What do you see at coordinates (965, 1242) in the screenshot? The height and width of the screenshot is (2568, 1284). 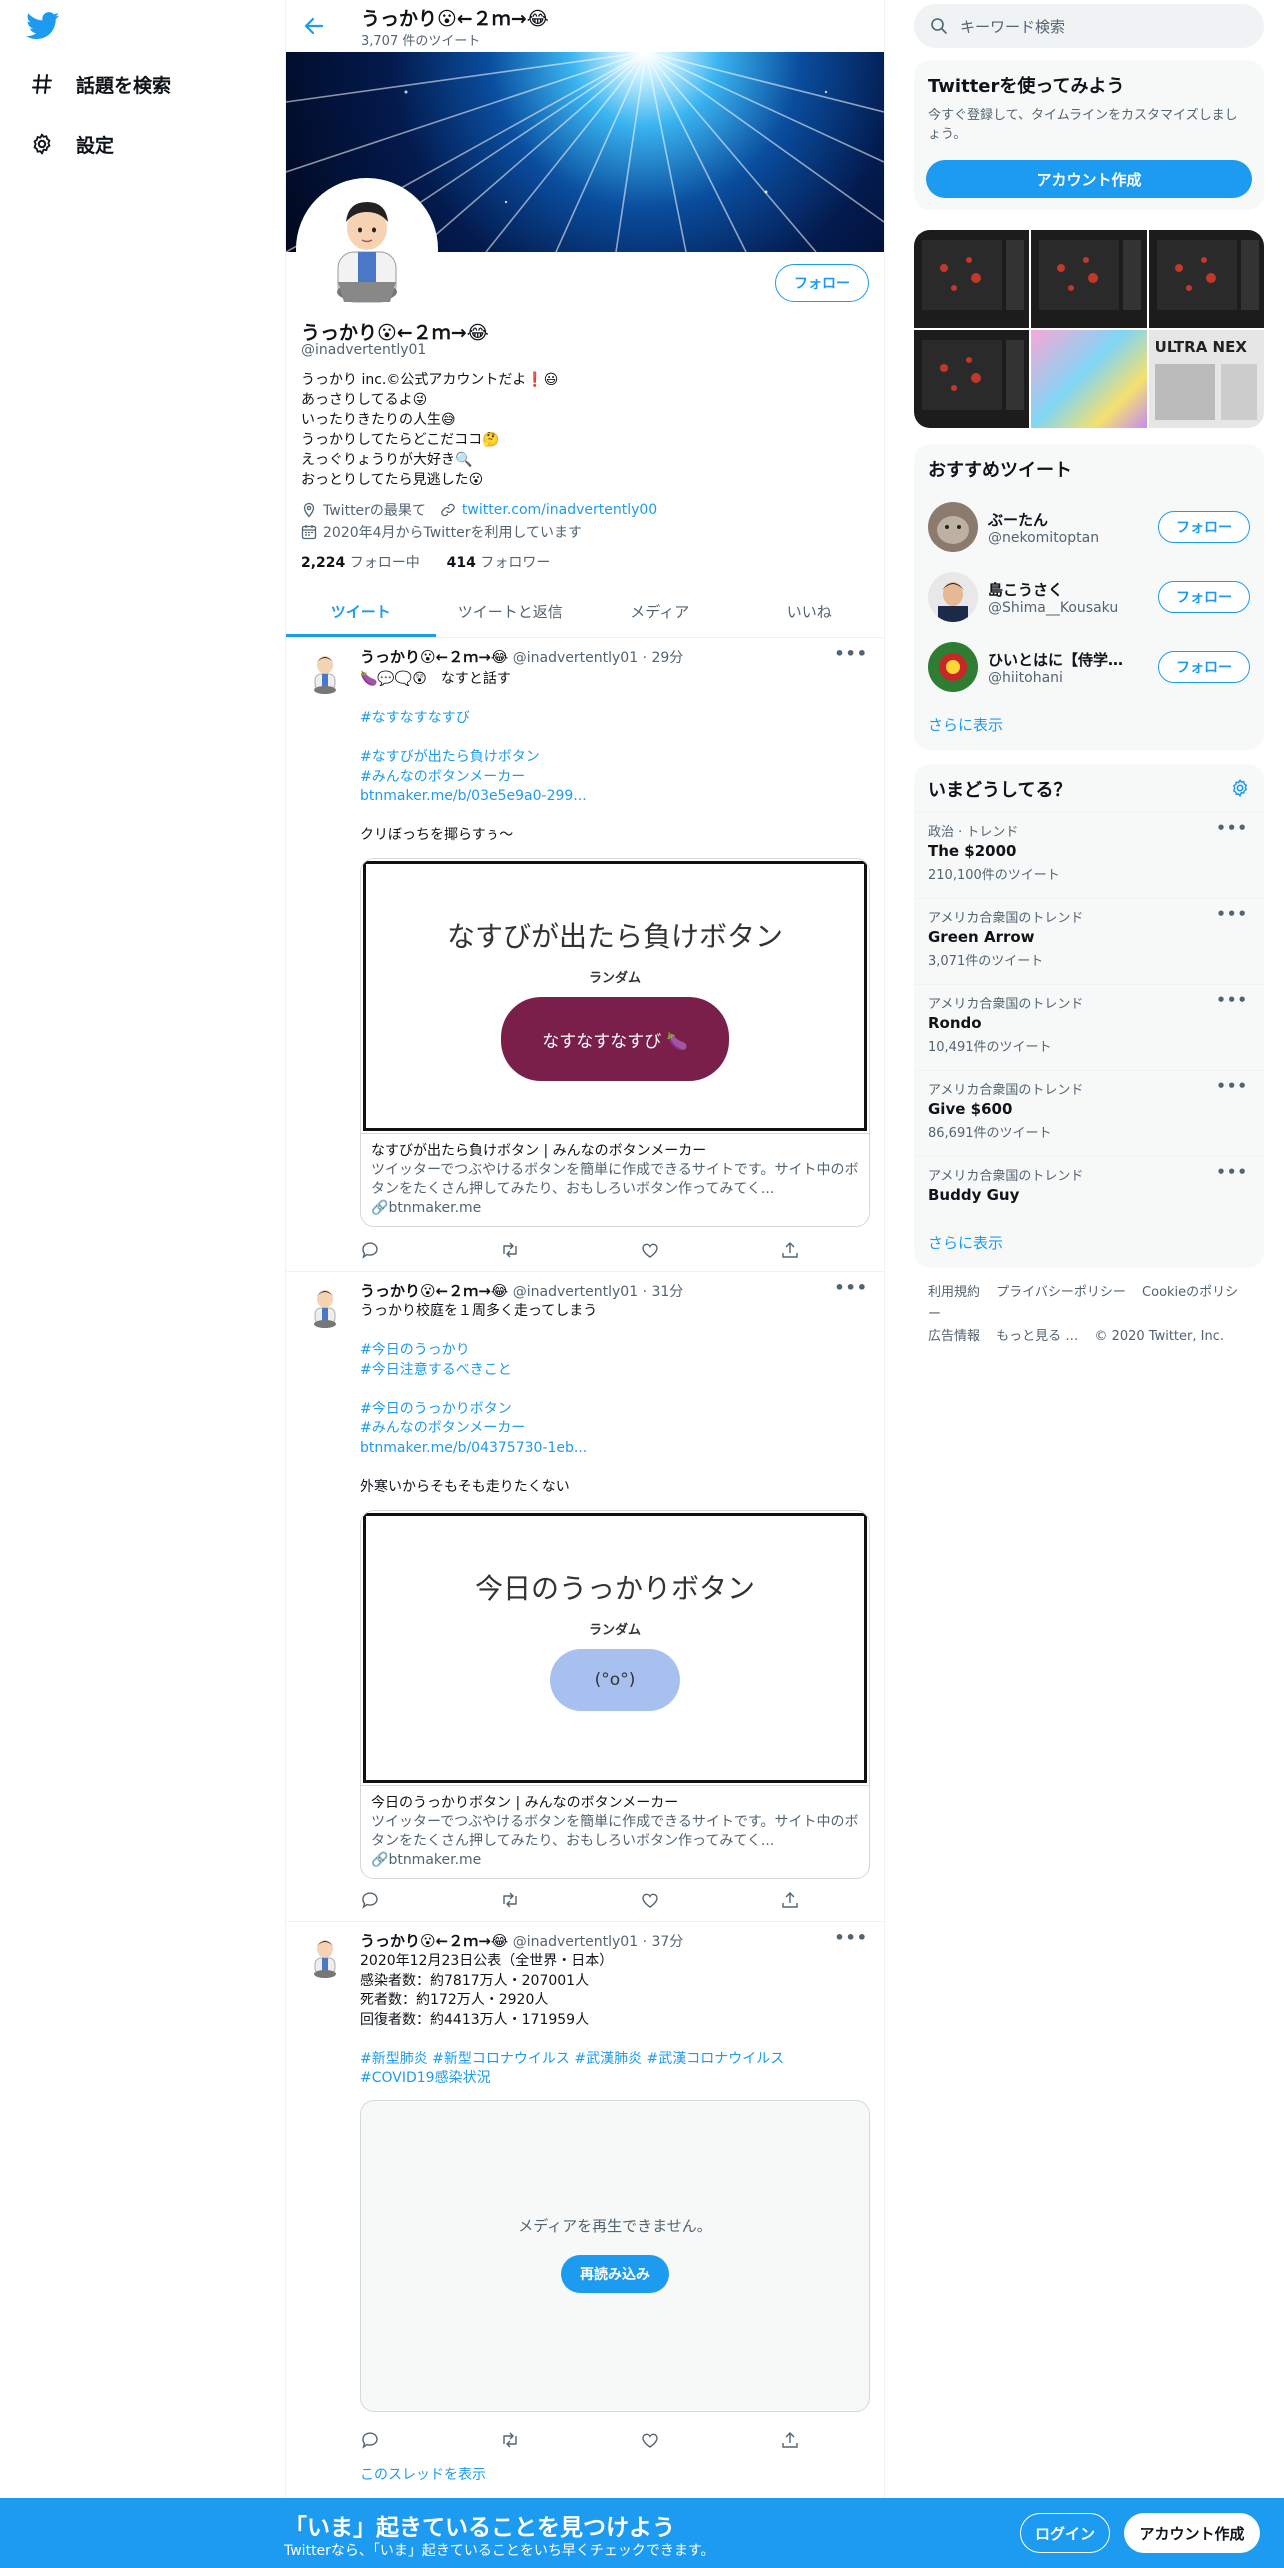 I see `trends-more-link: さらに表示` at bounding box center [965, 1242].